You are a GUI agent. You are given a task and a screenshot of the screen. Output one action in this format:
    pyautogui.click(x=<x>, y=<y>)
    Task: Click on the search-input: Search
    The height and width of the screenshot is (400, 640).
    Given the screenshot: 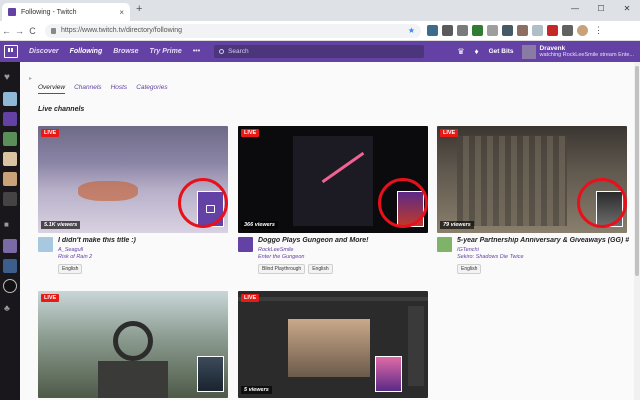 What is the action you would take?
    pyautogui.click(x=319, y=51)
    